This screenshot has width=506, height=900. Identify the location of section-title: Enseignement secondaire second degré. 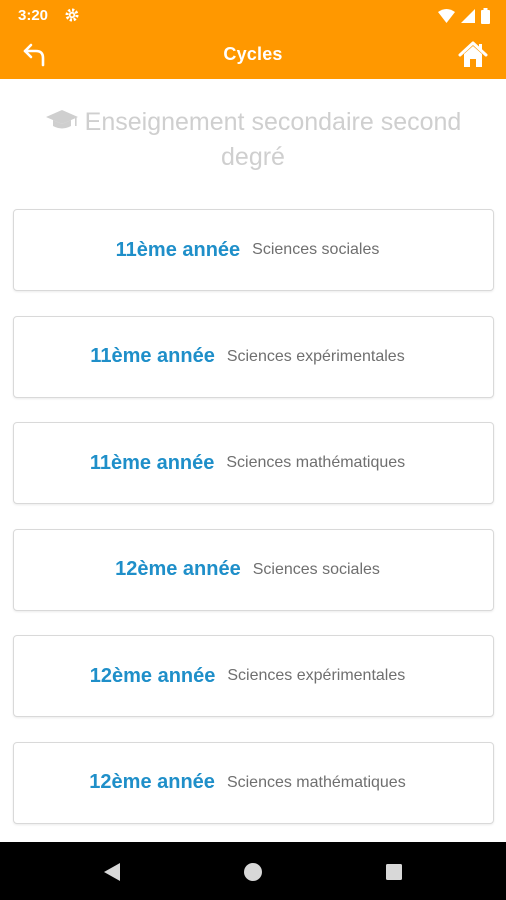
(273, 139).